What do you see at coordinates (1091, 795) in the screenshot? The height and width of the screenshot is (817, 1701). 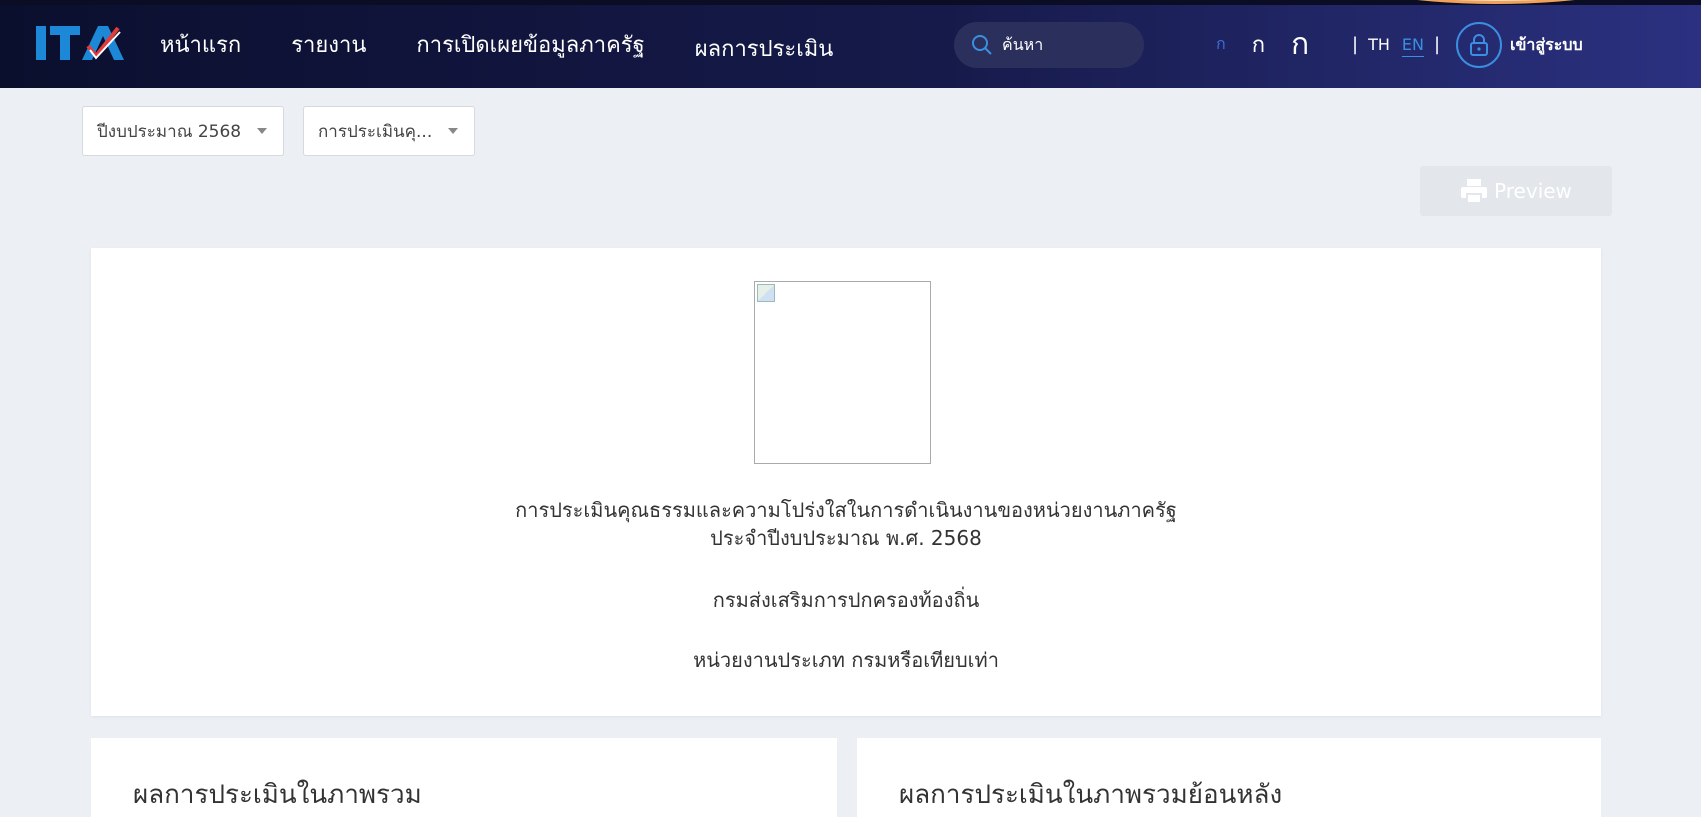 I see `historical-result-heading: ผลการประเมินในภาพรวมย้อนหลัง` at bounding box center [1091, 795].